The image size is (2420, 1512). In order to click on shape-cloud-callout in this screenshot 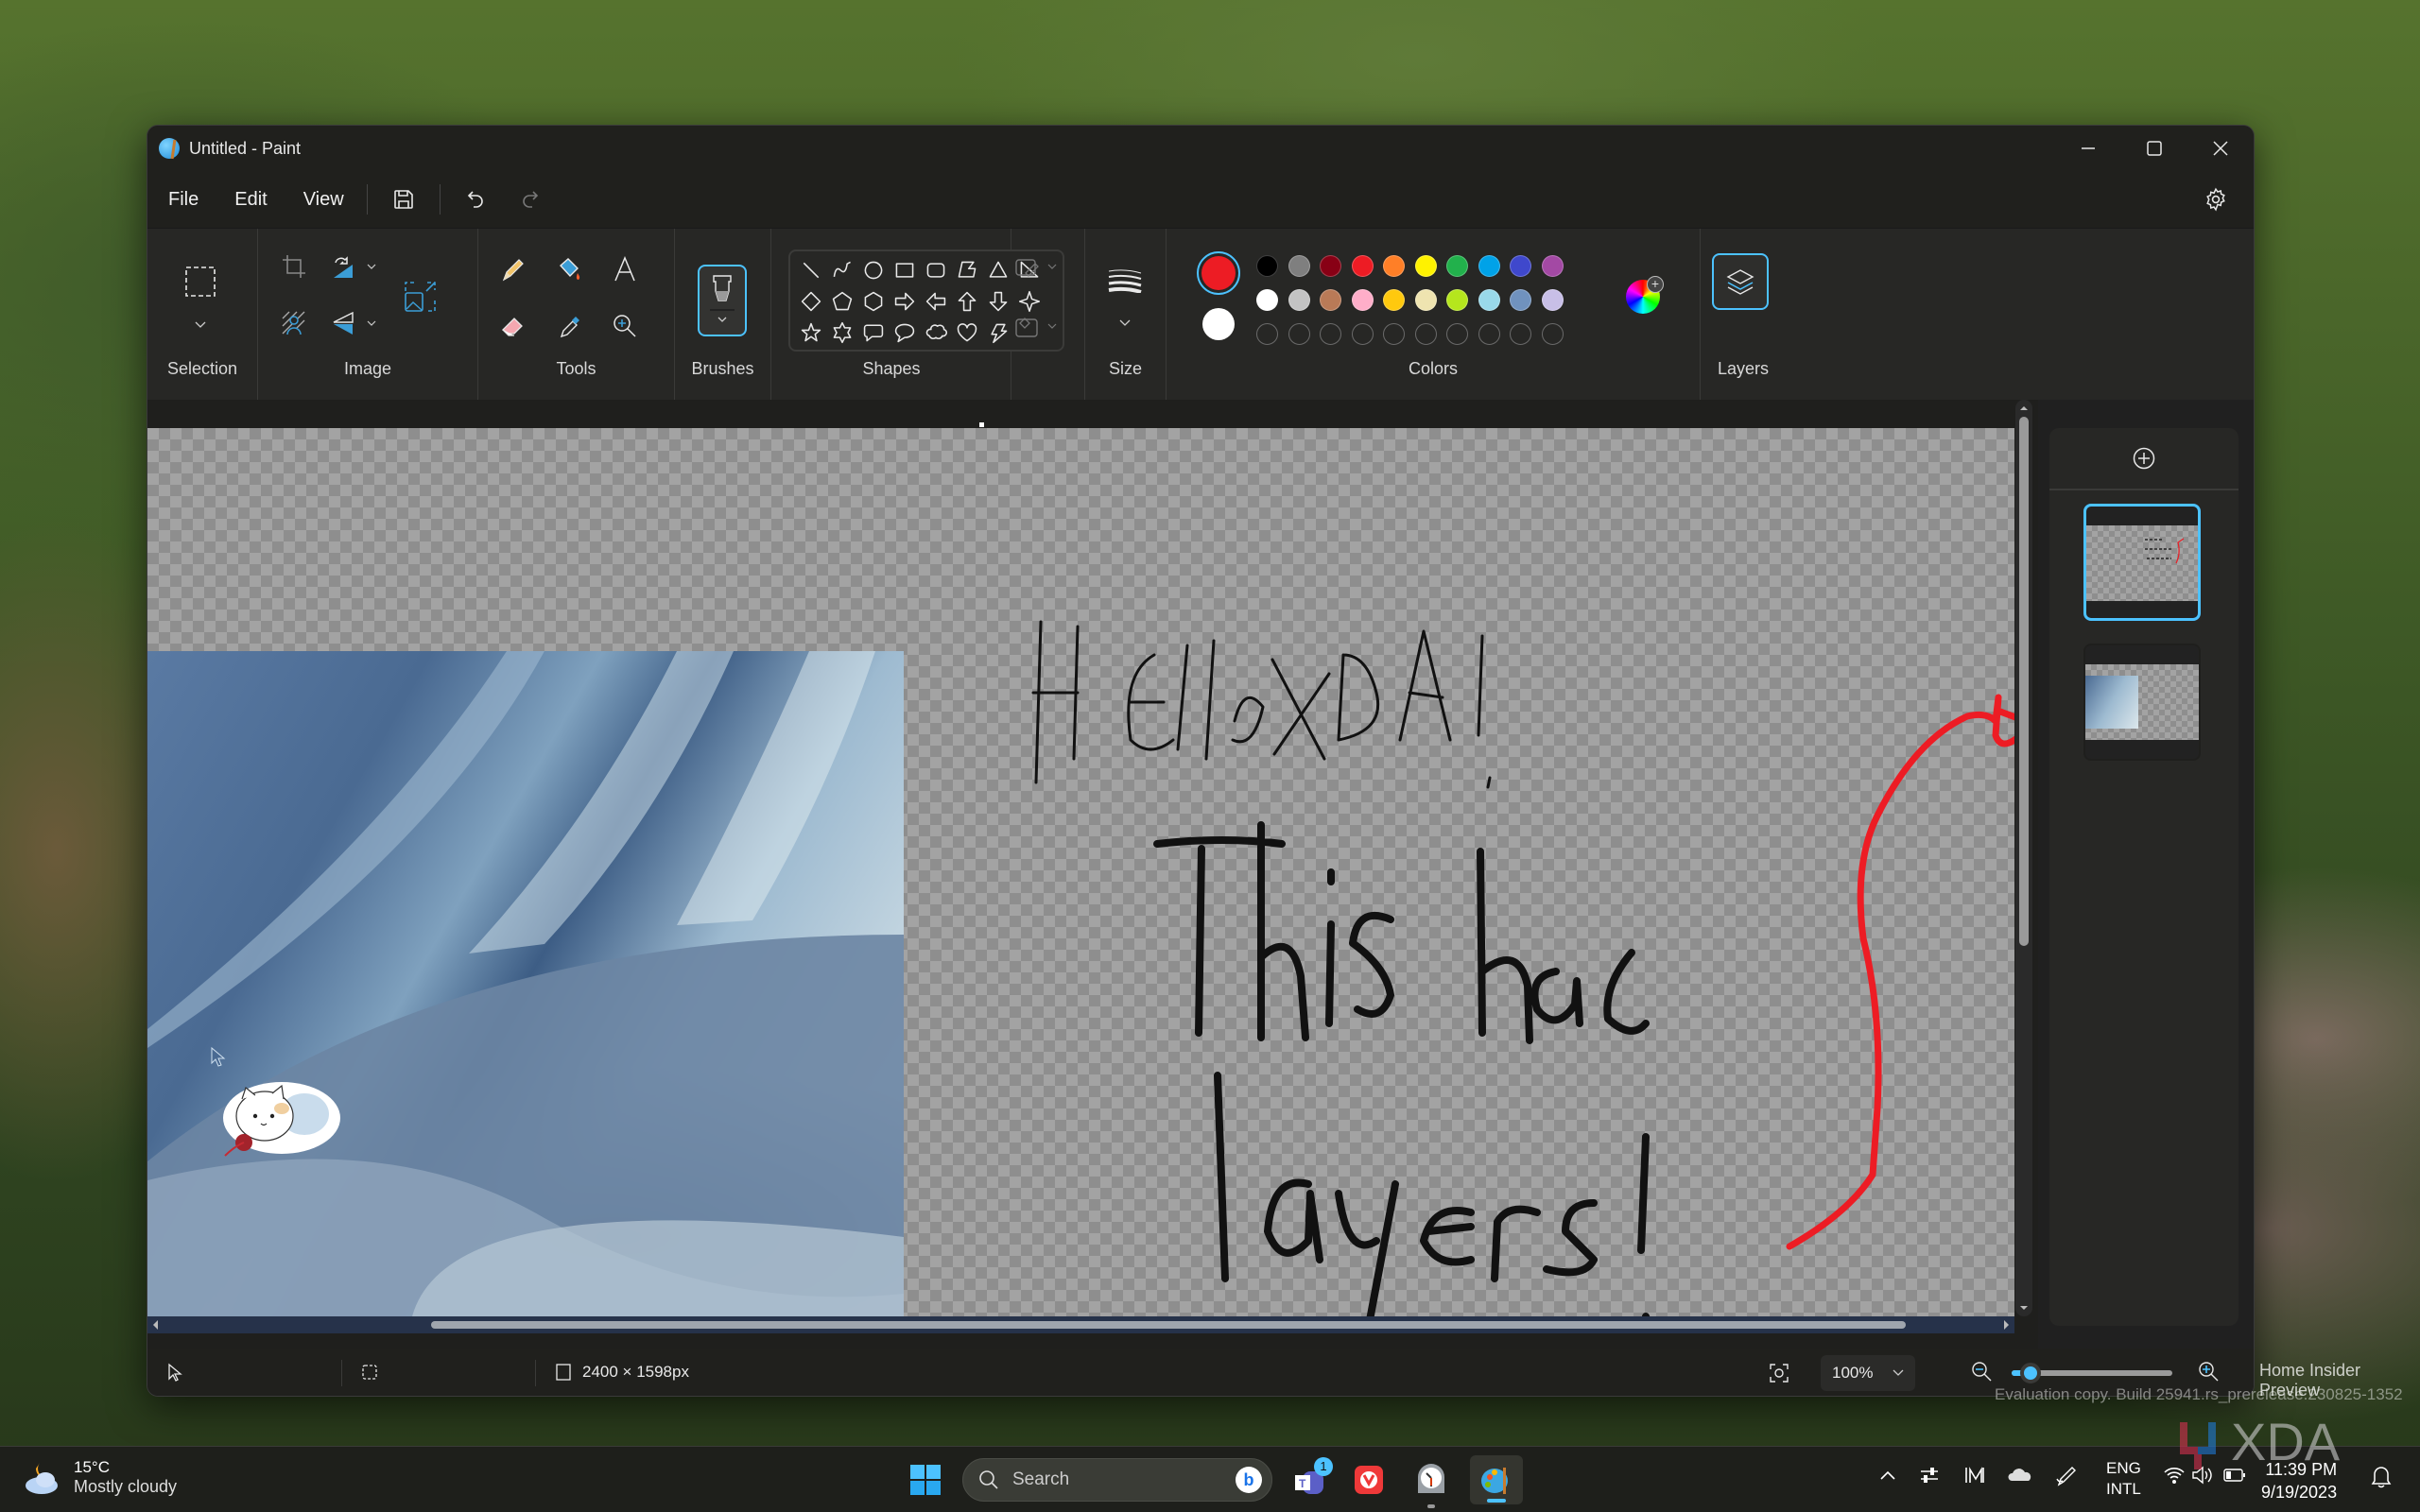, I will do `click(936, 332)`.